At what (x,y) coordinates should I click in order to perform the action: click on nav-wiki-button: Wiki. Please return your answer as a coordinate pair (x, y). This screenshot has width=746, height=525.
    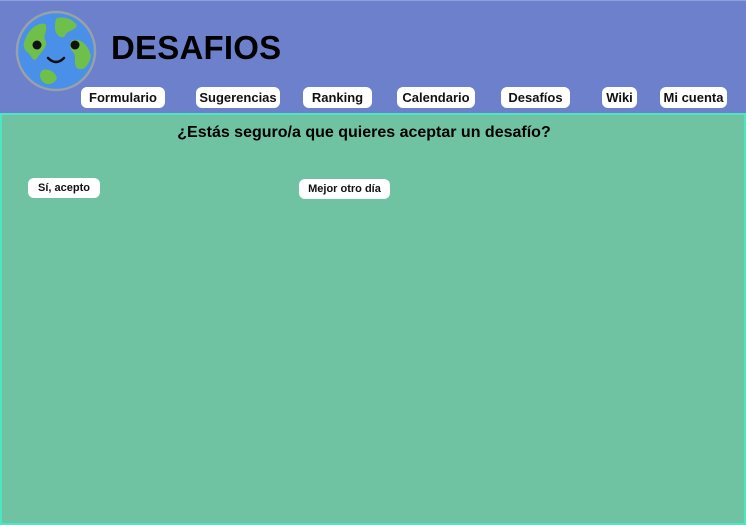
    Looking at the image, I should click on (619, 97).